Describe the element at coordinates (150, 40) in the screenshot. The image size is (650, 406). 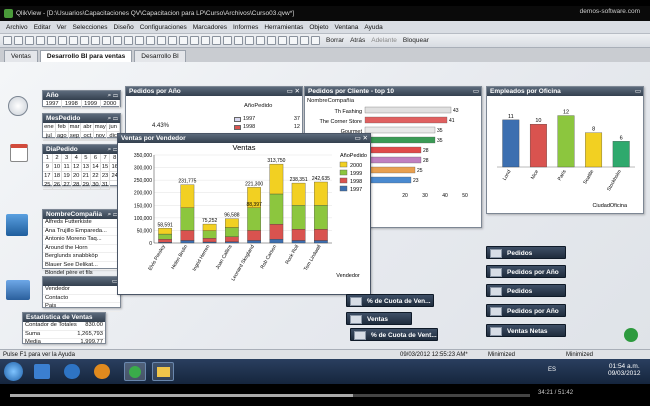
I see `script-editor-icon` at that location.